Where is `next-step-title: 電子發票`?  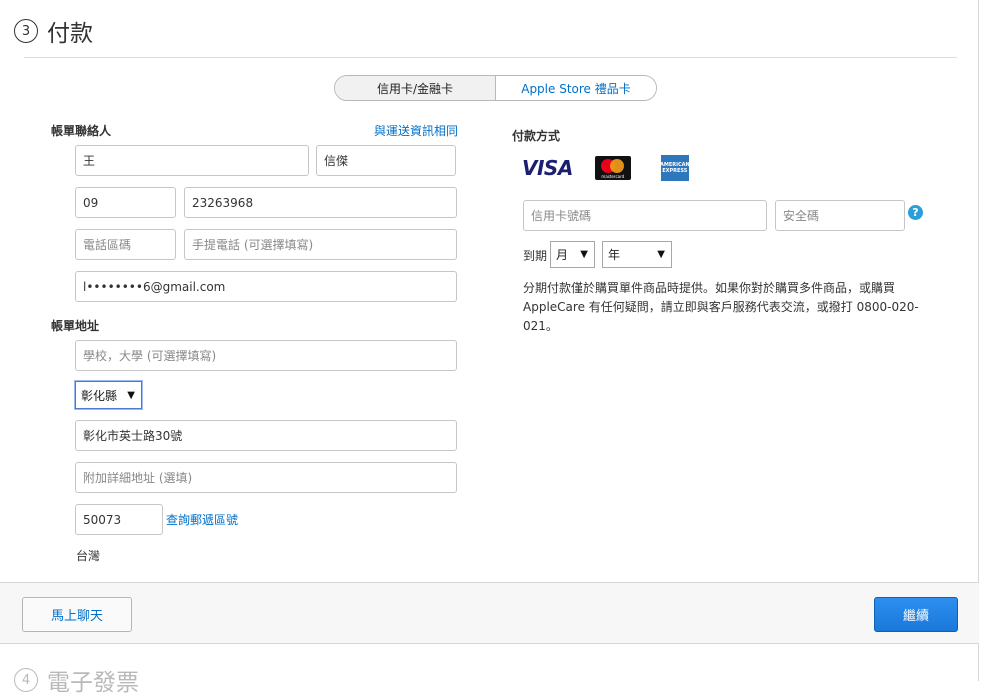
next-step-title: 電子發票 is located at coordinates (93, 683).